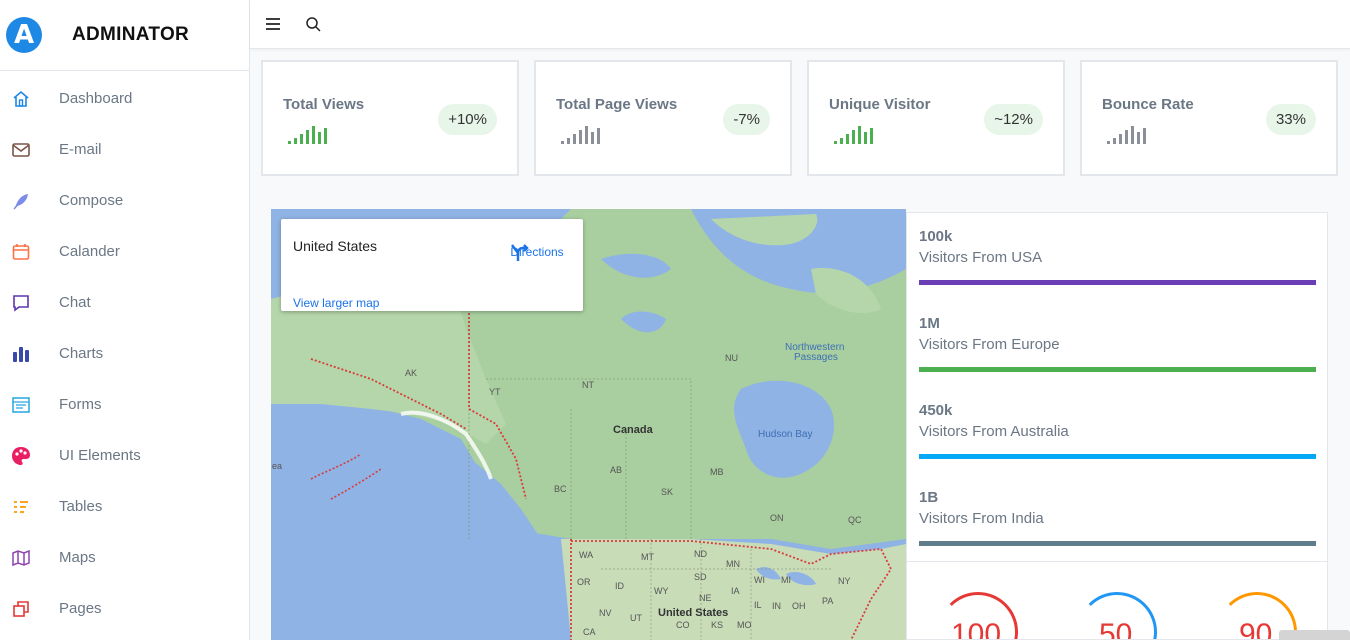 This screenshot has height=640, width=1350. Describe the element at coordinates (705, 598) in the screenshot. I see `map-label-ne: NE` at that location.